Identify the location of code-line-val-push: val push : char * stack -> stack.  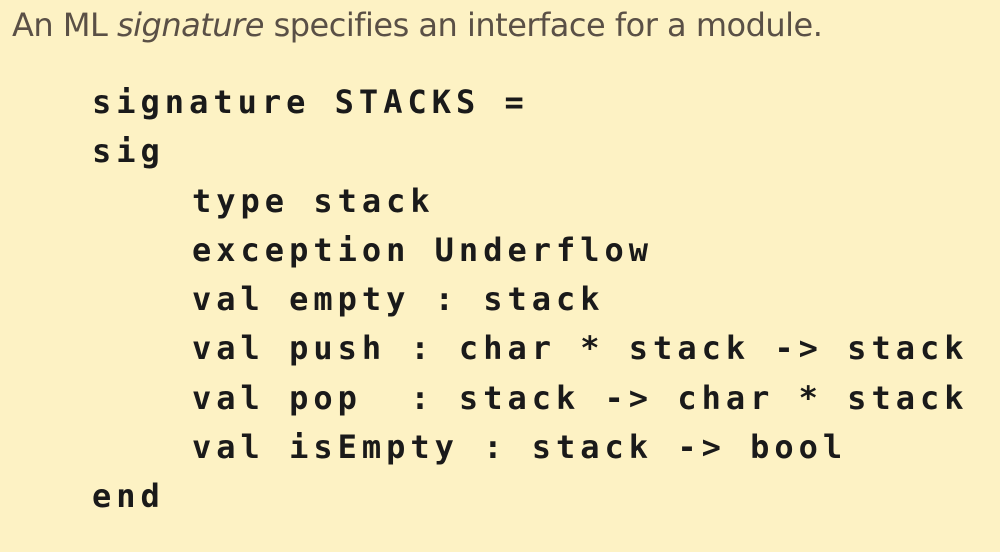
(580, 348).